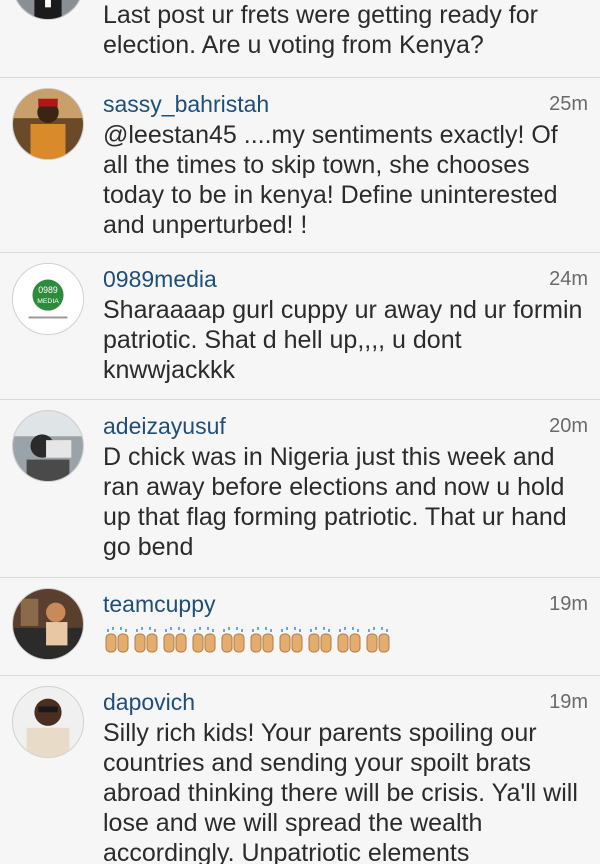  Describe the element at coordinates (48, 290) in the screenshot. I see `svg-text: 0989` at that location.